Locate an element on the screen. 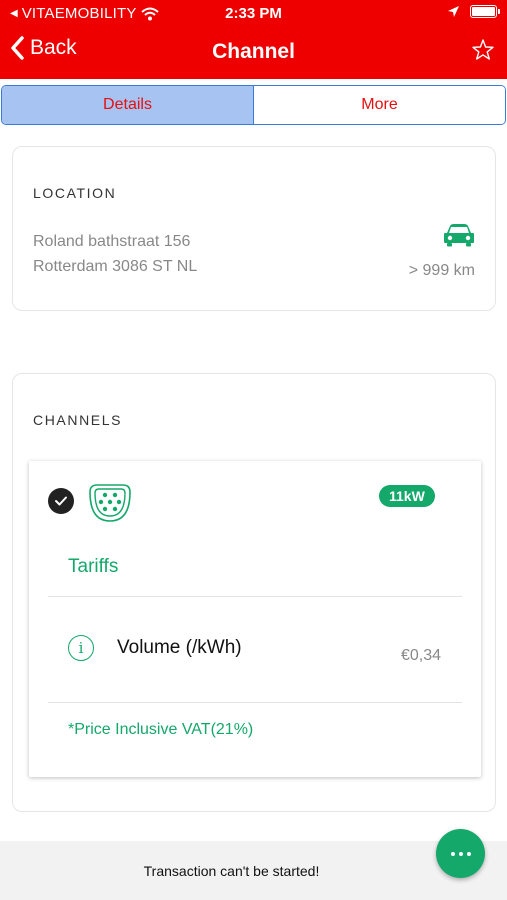 This screenshot has height=900, width=507. app-header: ◀ VITAEMOBILITY 2:33 PM Back Channel is located at coordinates (253, 39).